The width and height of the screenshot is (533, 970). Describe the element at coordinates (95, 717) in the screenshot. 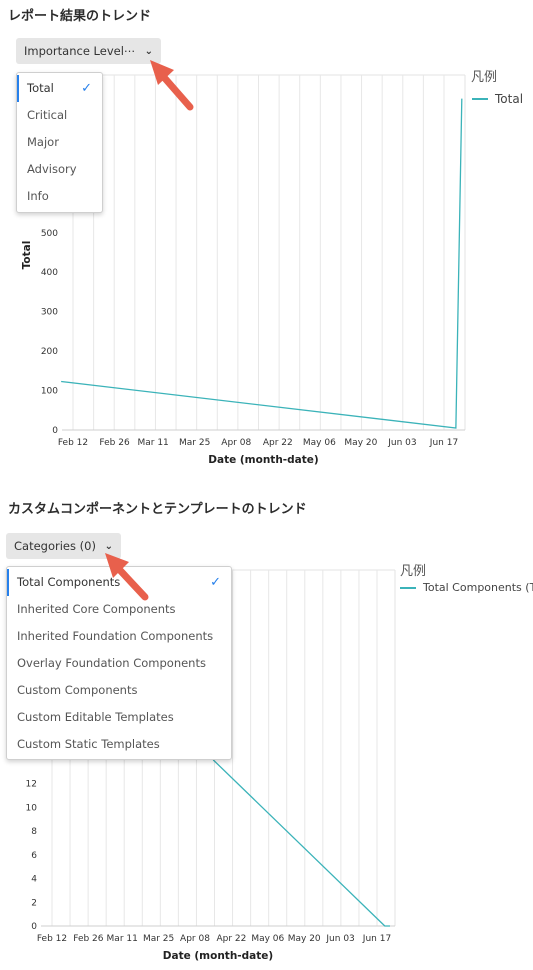

I see `menu-item-label: Custom Editable Templates` at that location.